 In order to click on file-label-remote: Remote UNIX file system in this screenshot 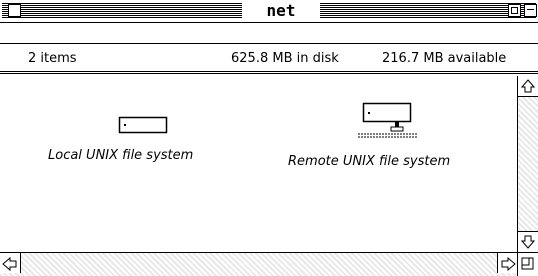, I will do `click(369, 161)`.